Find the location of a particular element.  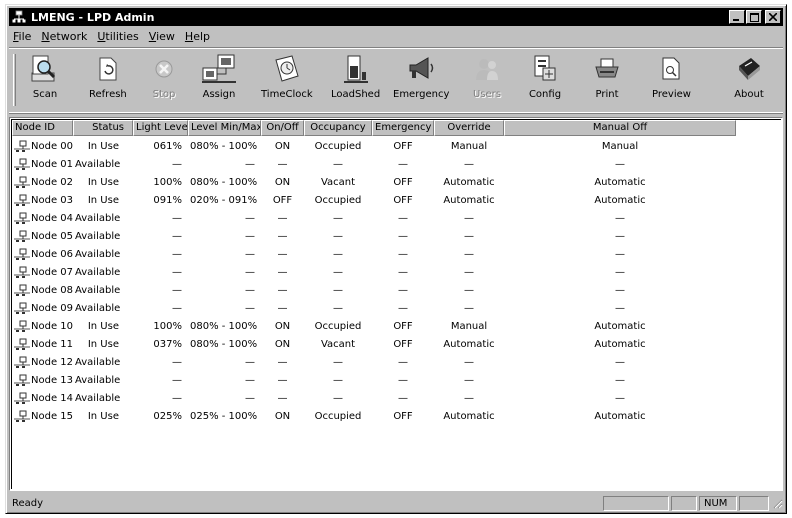

close-button is located at coordinates (773, 17).